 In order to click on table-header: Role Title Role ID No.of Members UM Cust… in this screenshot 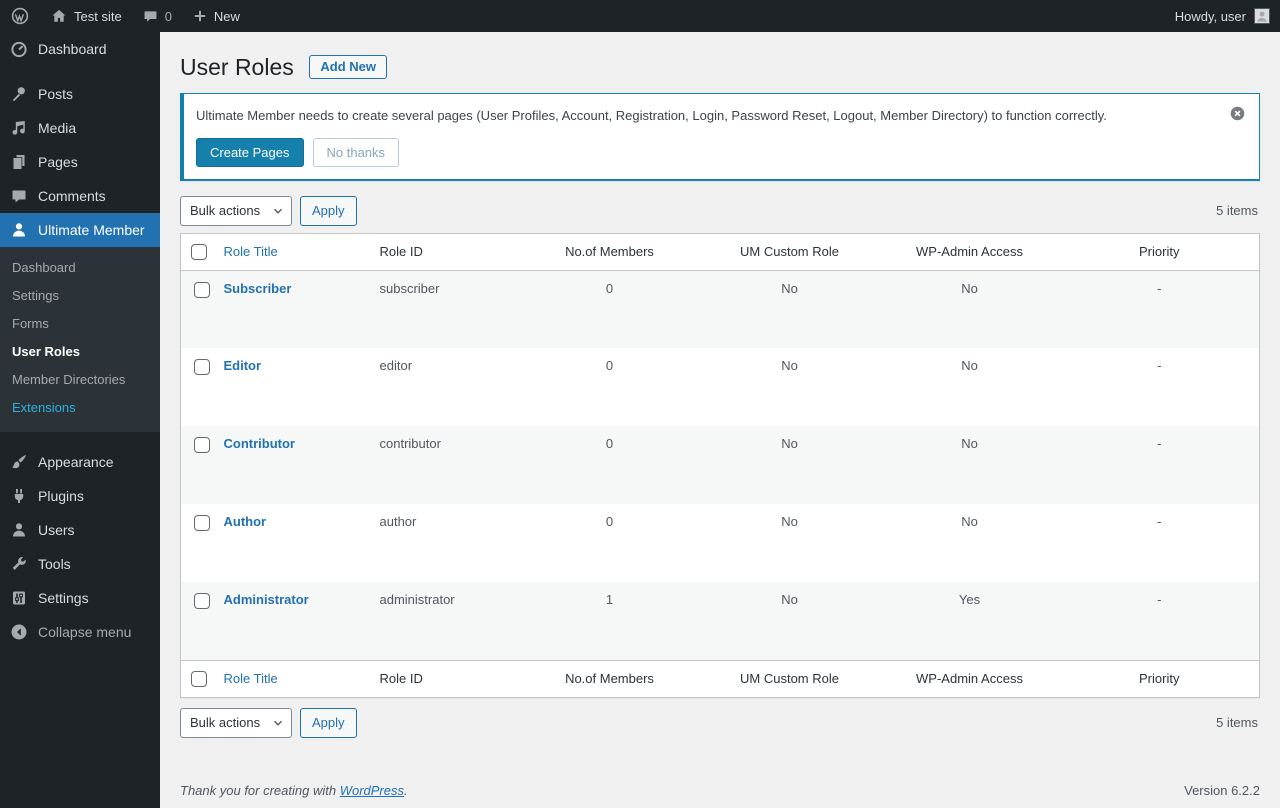, I will do `click(720, 252)`.